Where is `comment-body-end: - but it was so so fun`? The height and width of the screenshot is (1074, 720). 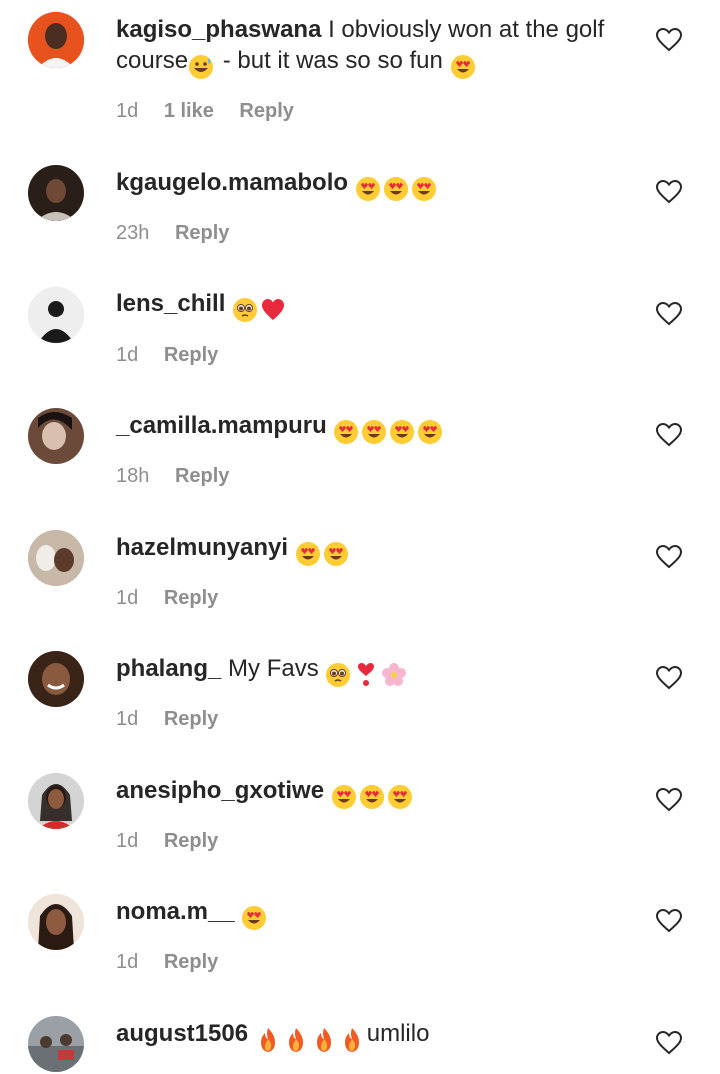 comment-body-end: - but it was so so fun is located at coordinates (329, 60).